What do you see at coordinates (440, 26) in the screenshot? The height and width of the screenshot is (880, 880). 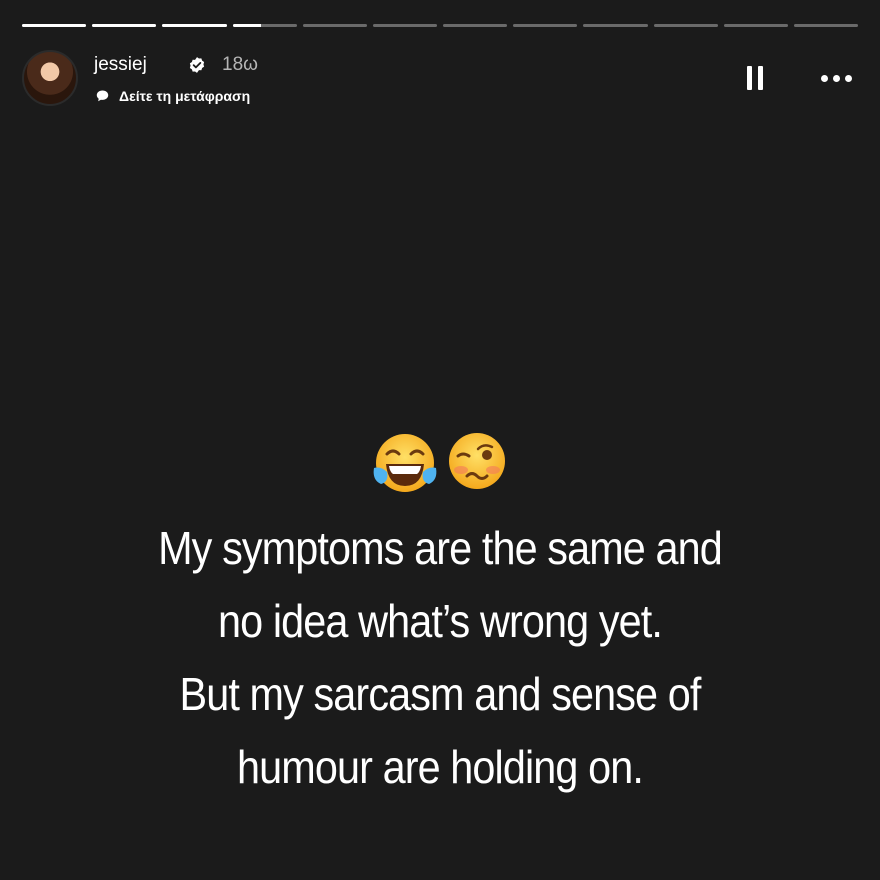 I see `story-progress-bar` at bounding box center [440, 26].